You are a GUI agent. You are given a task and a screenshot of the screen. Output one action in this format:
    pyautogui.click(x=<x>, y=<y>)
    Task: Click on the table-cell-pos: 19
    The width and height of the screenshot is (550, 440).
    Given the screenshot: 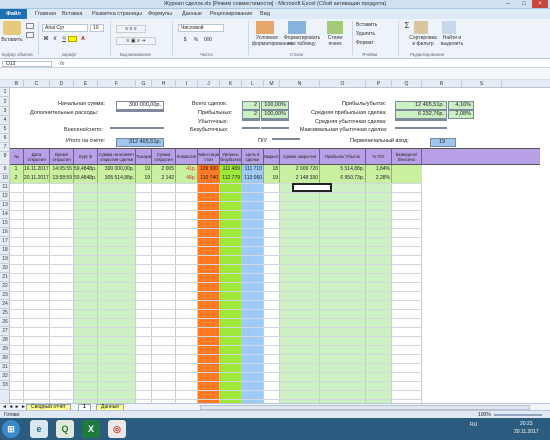 What is the action you would take?
    pyautogui.click(x=144, y=169)
    